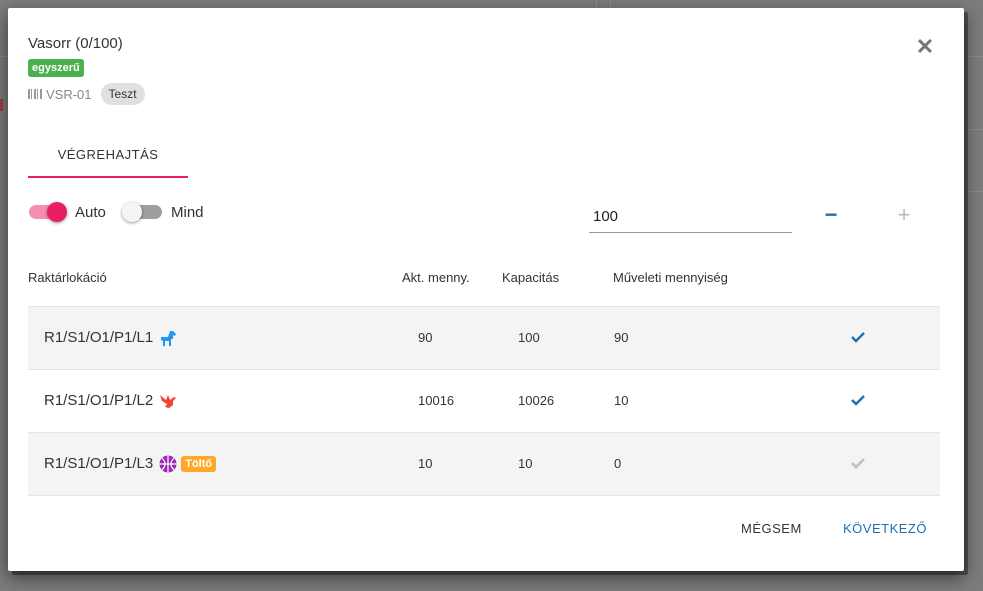 Image resolution: width=983 pixels, height=591 pixels. What do you see at coordinates (35, 94) in the screenshot?
I see `barcode-icon` at bounding box center [35, 94].